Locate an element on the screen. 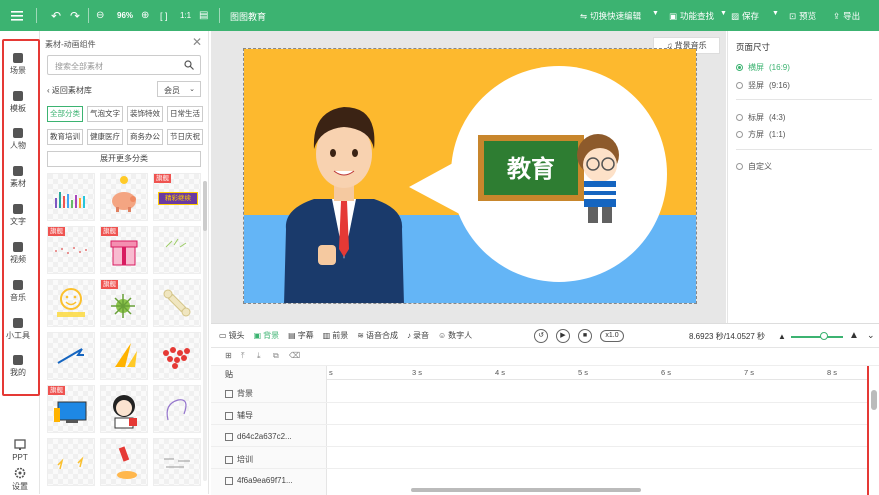 This screenshot has height=495, width=879. save-button: ▨ 保存 is located at coordinates (745, 16).